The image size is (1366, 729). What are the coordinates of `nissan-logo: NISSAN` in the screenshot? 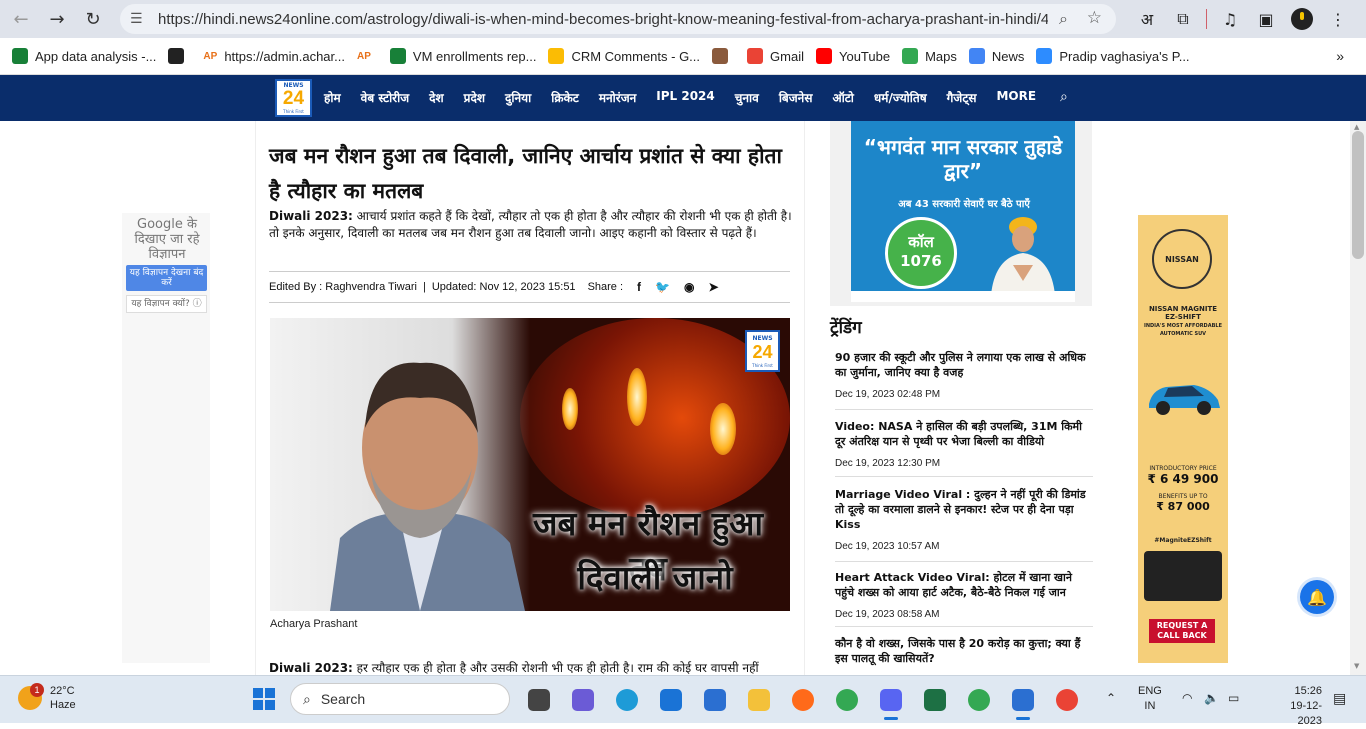 It's located at (1182, 259).